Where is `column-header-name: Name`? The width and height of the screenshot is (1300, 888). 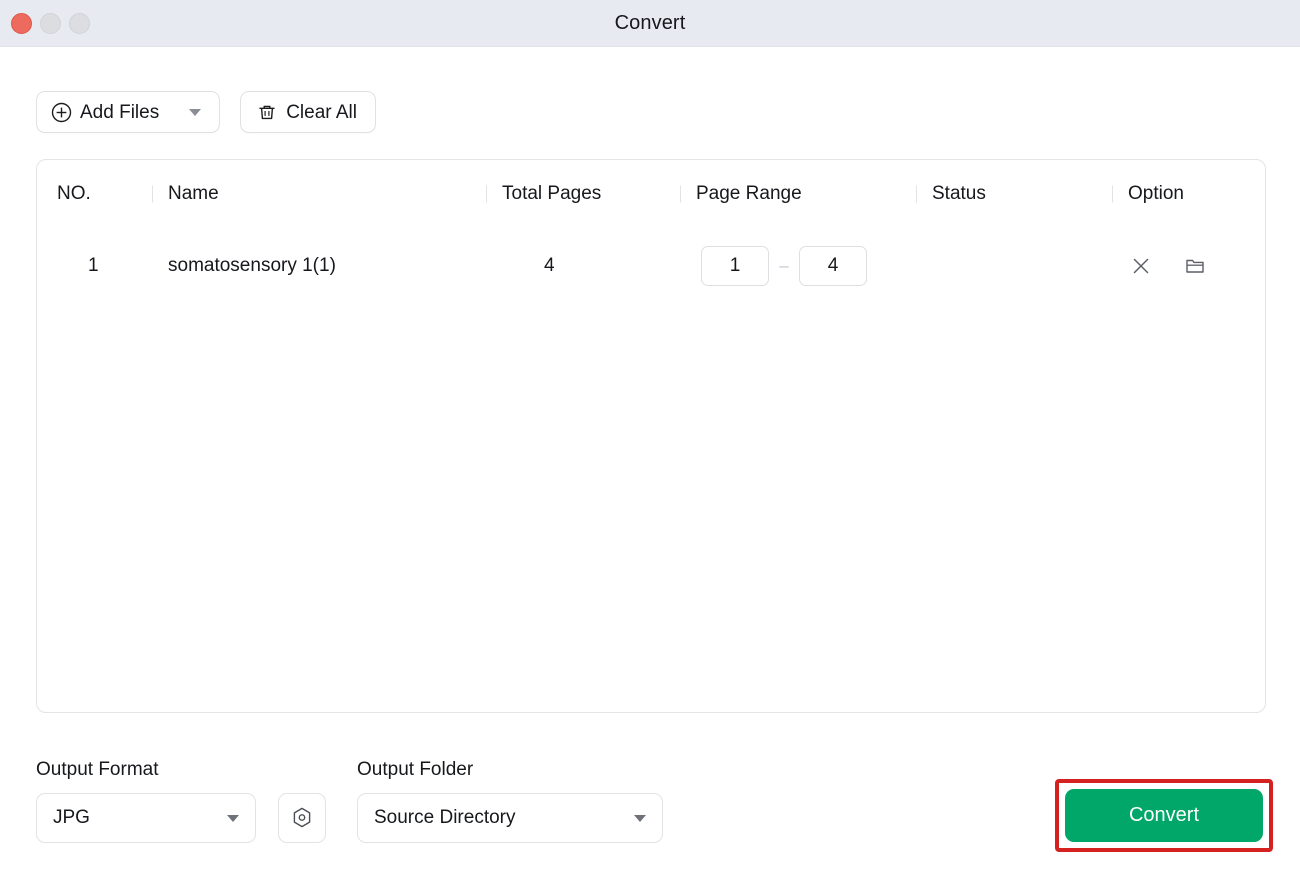
column-header-name: Name is located at coordinates (319, 194).